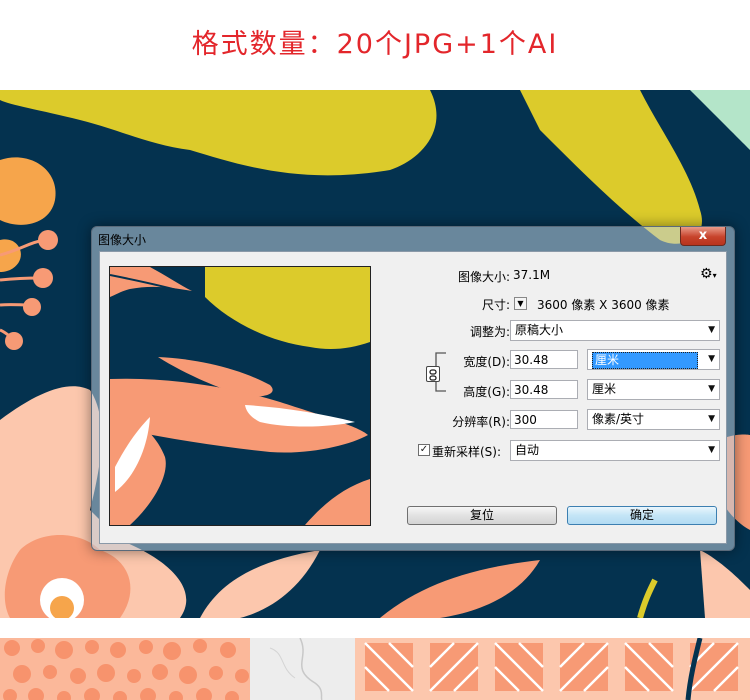 Image resolution: width=750 pixels, height=700 pixels. I want to click on resolution-unit-value: 像素/英寸, so click(618, 419).